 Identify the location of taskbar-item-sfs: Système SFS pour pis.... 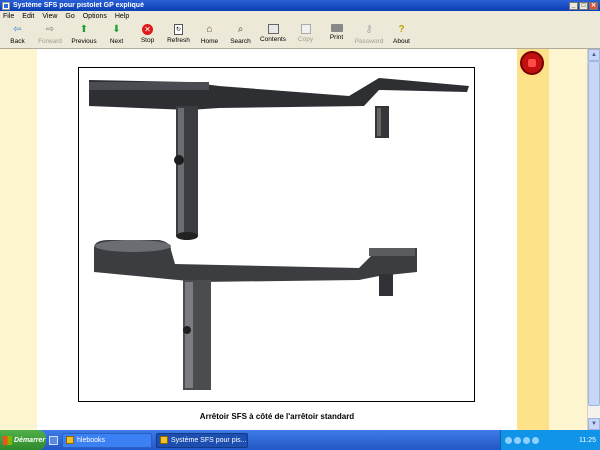
(202, 440).